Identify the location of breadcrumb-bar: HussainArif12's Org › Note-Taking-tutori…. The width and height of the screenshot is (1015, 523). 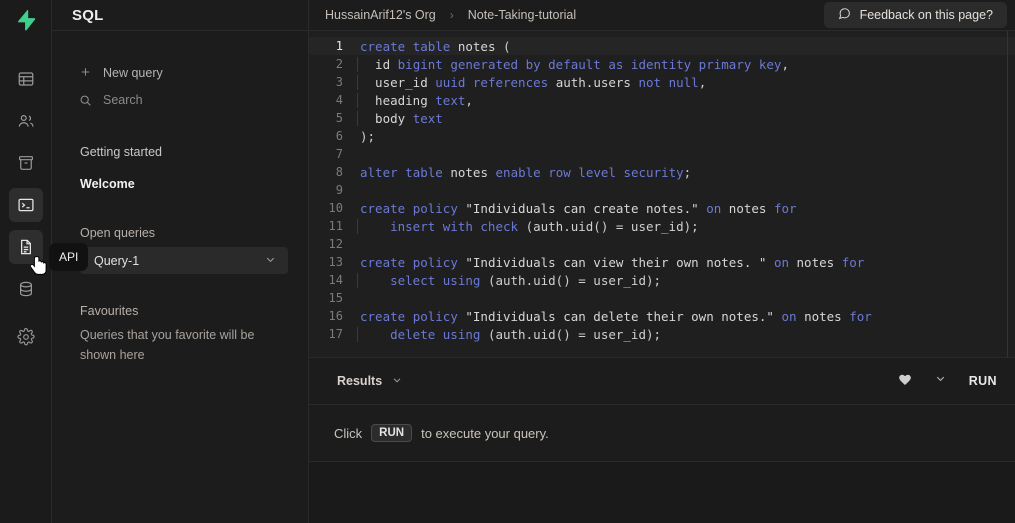
(662, 15).